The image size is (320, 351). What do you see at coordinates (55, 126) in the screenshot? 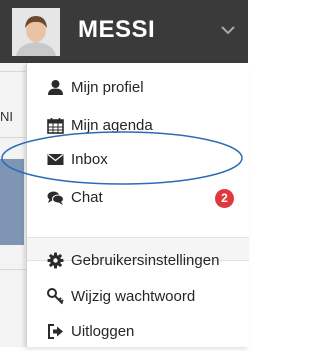
I see `calendar-icon` at bounding box center [55, 126].